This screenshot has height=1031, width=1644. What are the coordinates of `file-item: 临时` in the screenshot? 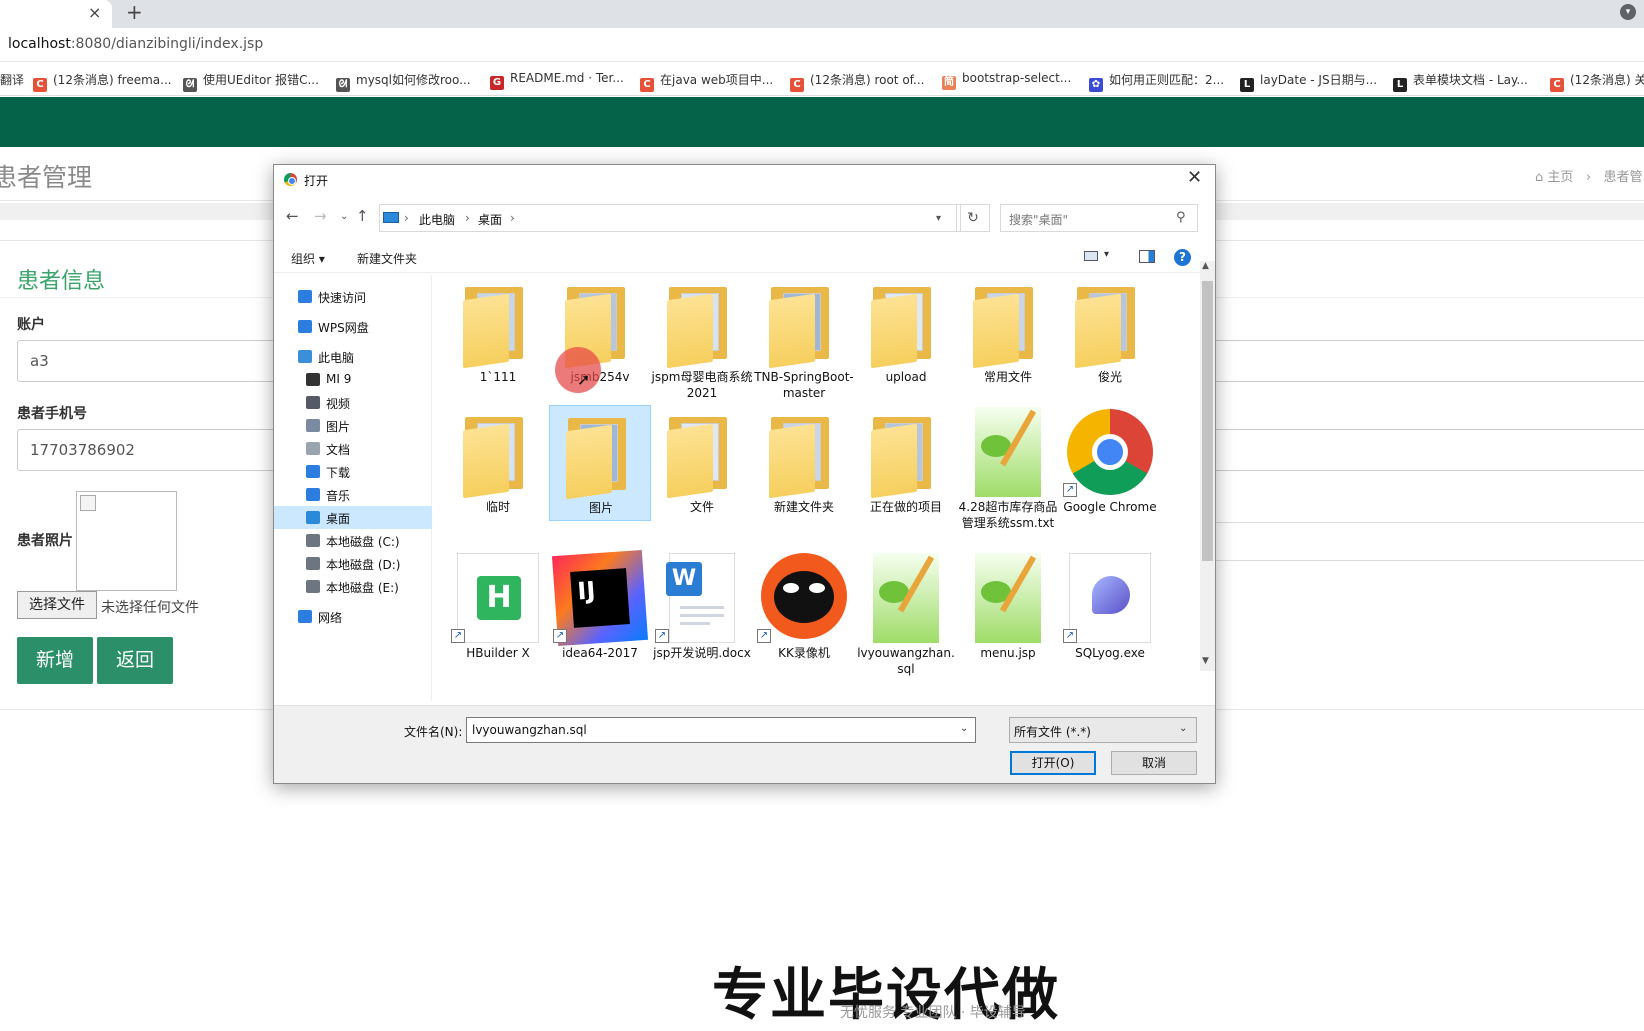 It's located at (498, 463).